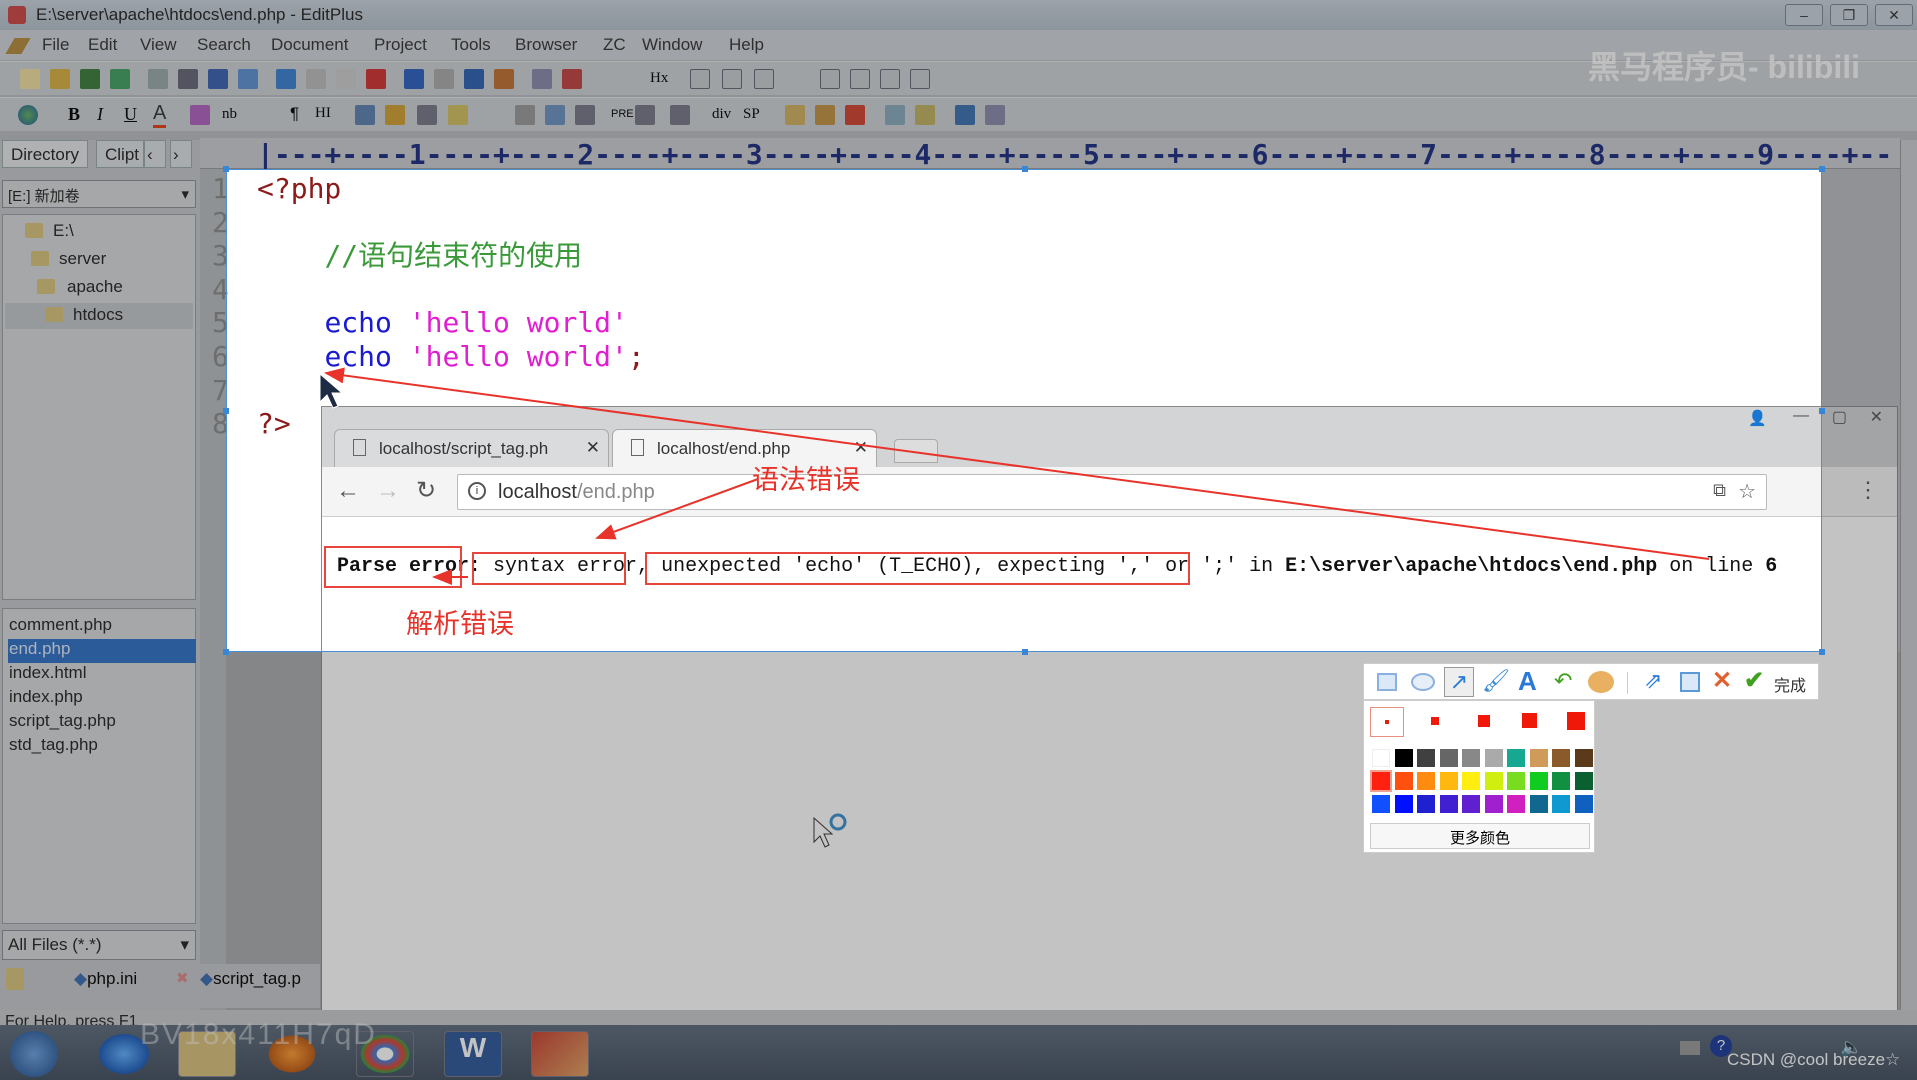 This screenshot has height=1080, width=1917. What do you see at coordinates (1387, 722) in the screenshot?
I see `size-option-selected` at bounding box center [1387, 722].